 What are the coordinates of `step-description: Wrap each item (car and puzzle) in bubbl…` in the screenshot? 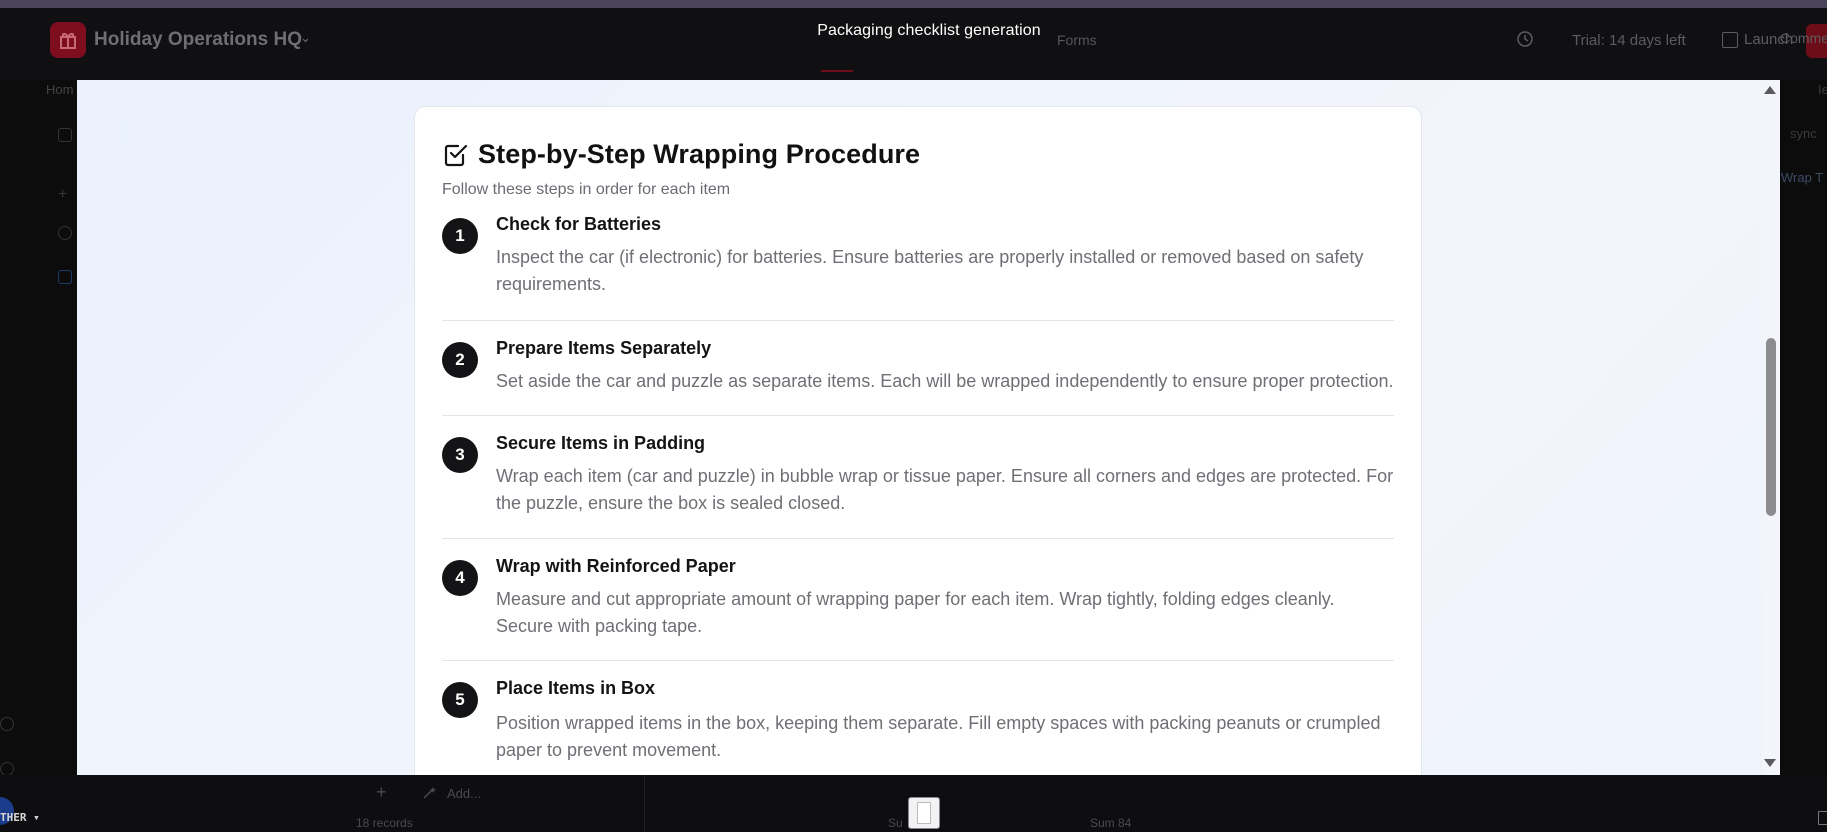 It's located at (945, 489).